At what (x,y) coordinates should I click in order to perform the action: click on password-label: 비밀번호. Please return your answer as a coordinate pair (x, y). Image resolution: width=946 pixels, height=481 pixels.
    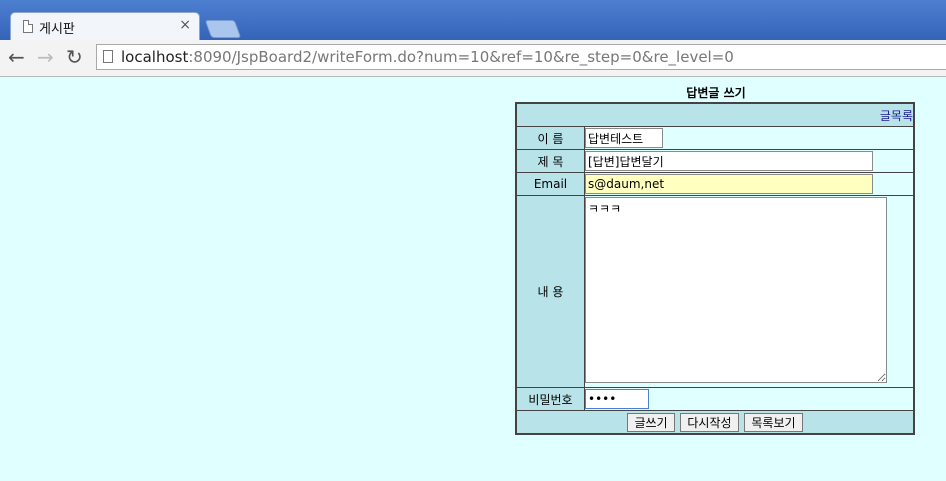
    Looking at the image, I should click on (550, 399).